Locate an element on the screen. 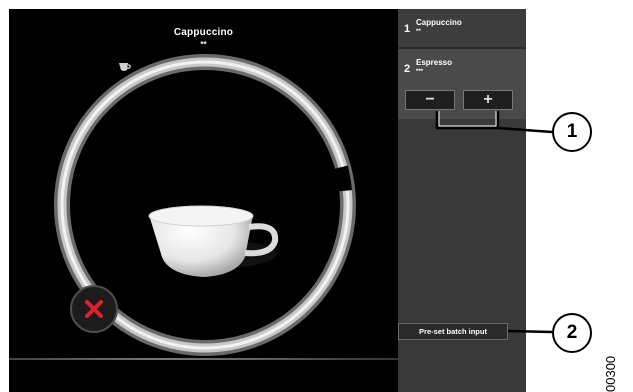 The width and height of the screenshot is (633, 392). callout-2: 2 is located at coordinates (572, 333).